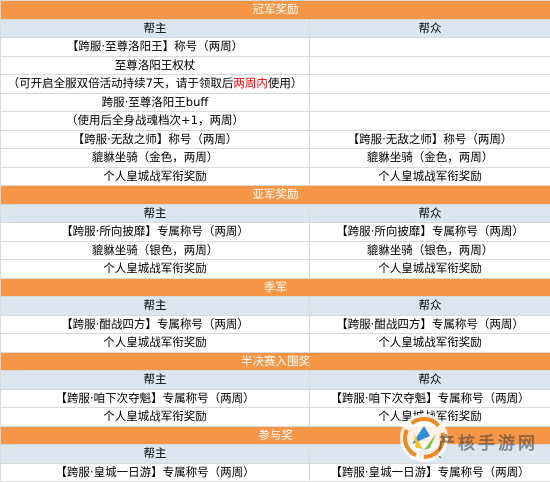 The width and height of the screenshot is (550, 482). What do you see at coordinates (430, 472) in the screenshot?
I see `member-reward: 【跨服·皇城一日游】专属称号（两周）` at bounding box center [430, 472].